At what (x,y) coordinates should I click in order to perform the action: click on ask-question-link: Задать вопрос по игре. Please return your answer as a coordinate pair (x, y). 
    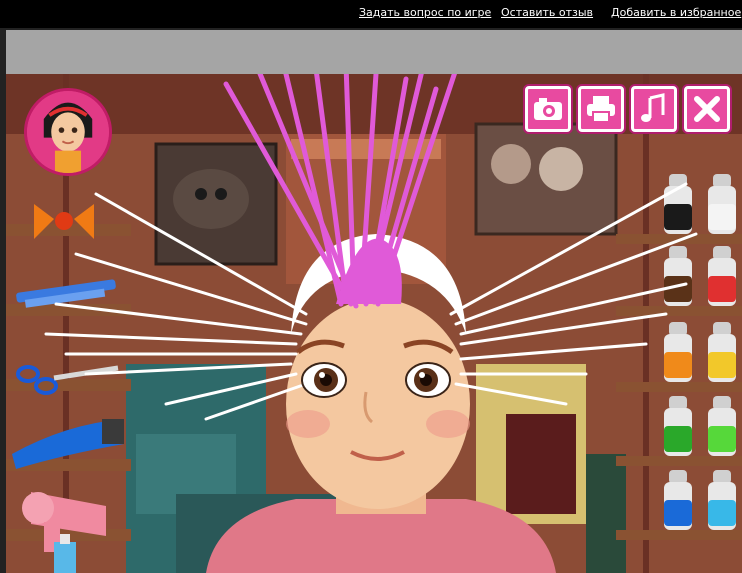
    Looking at the image, I should click on (425, 12).